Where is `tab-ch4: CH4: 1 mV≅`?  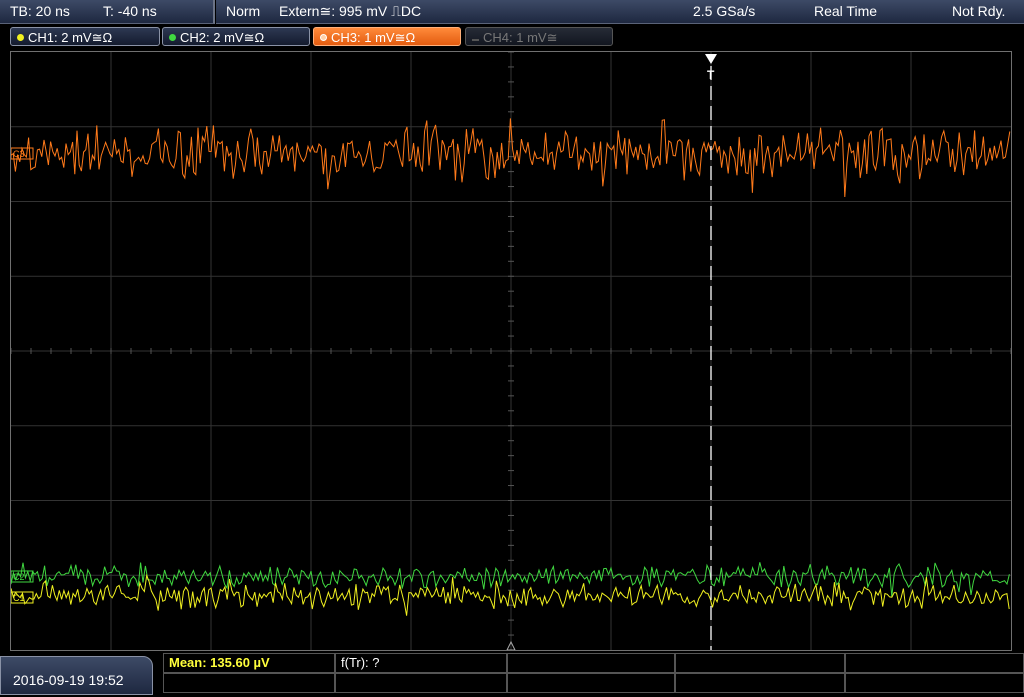
tab-ch4: CH4: 1 mV≅ is located at coordinates (539, 36).